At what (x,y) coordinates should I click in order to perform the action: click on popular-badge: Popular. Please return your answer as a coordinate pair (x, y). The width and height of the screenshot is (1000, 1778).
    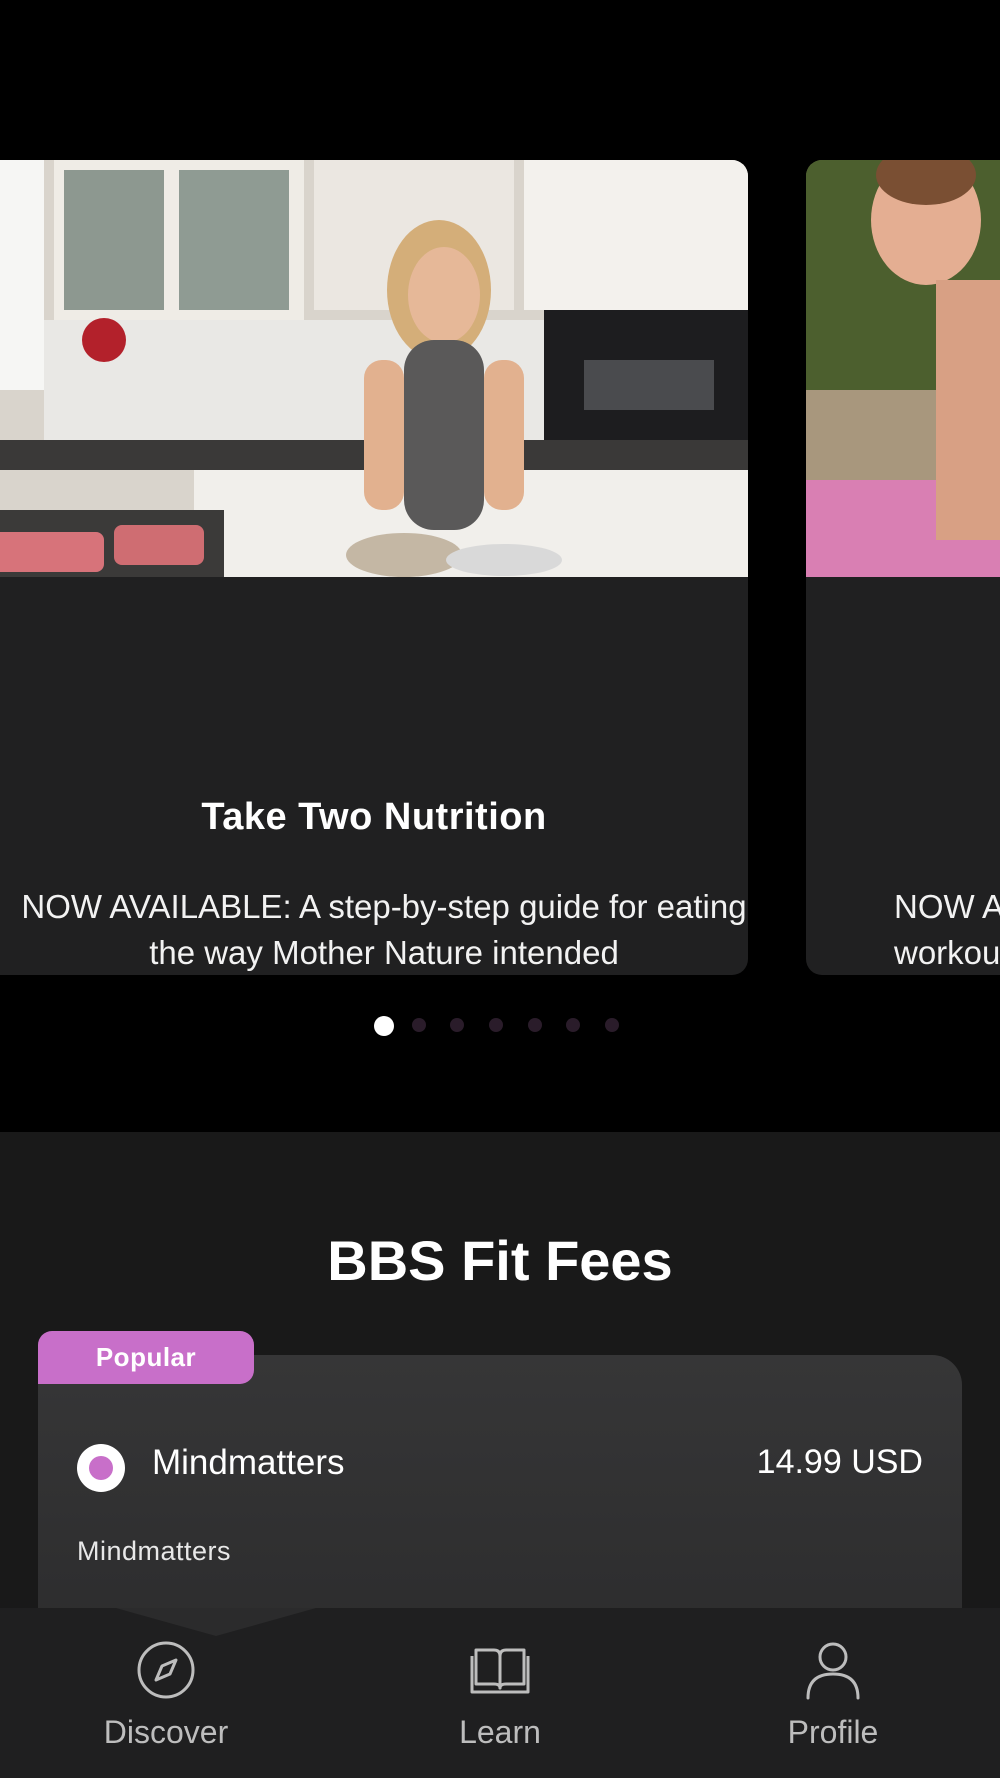
    Looking at the image, I should click on (146, 1357).